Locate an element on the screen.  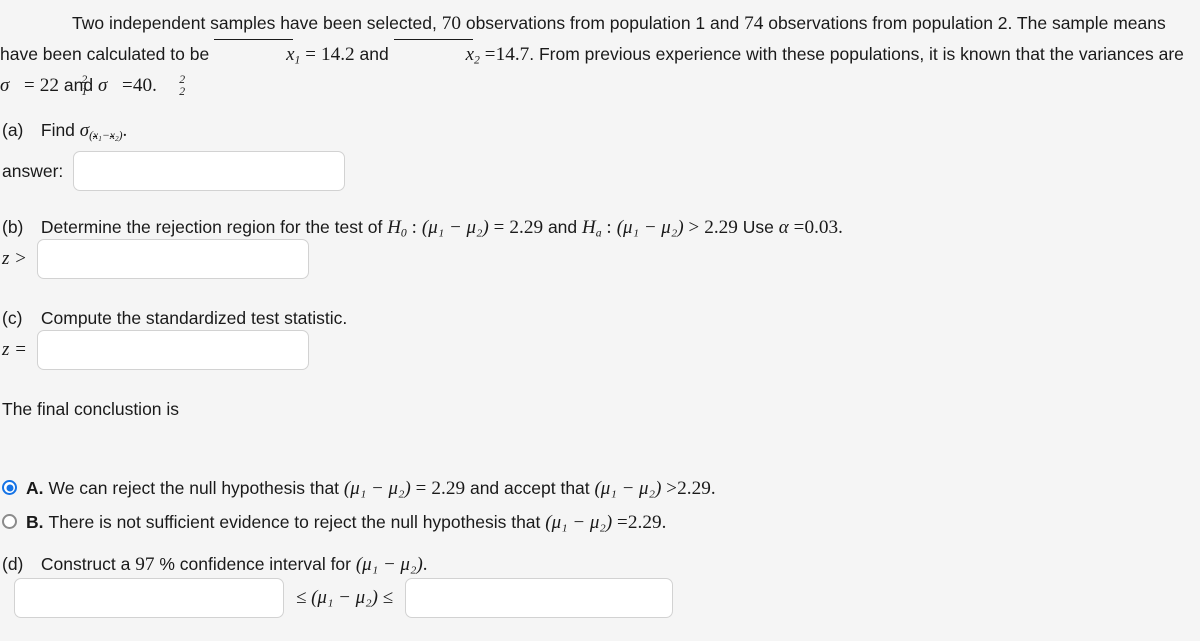
part-b-input is located at coordinates (172, 259).